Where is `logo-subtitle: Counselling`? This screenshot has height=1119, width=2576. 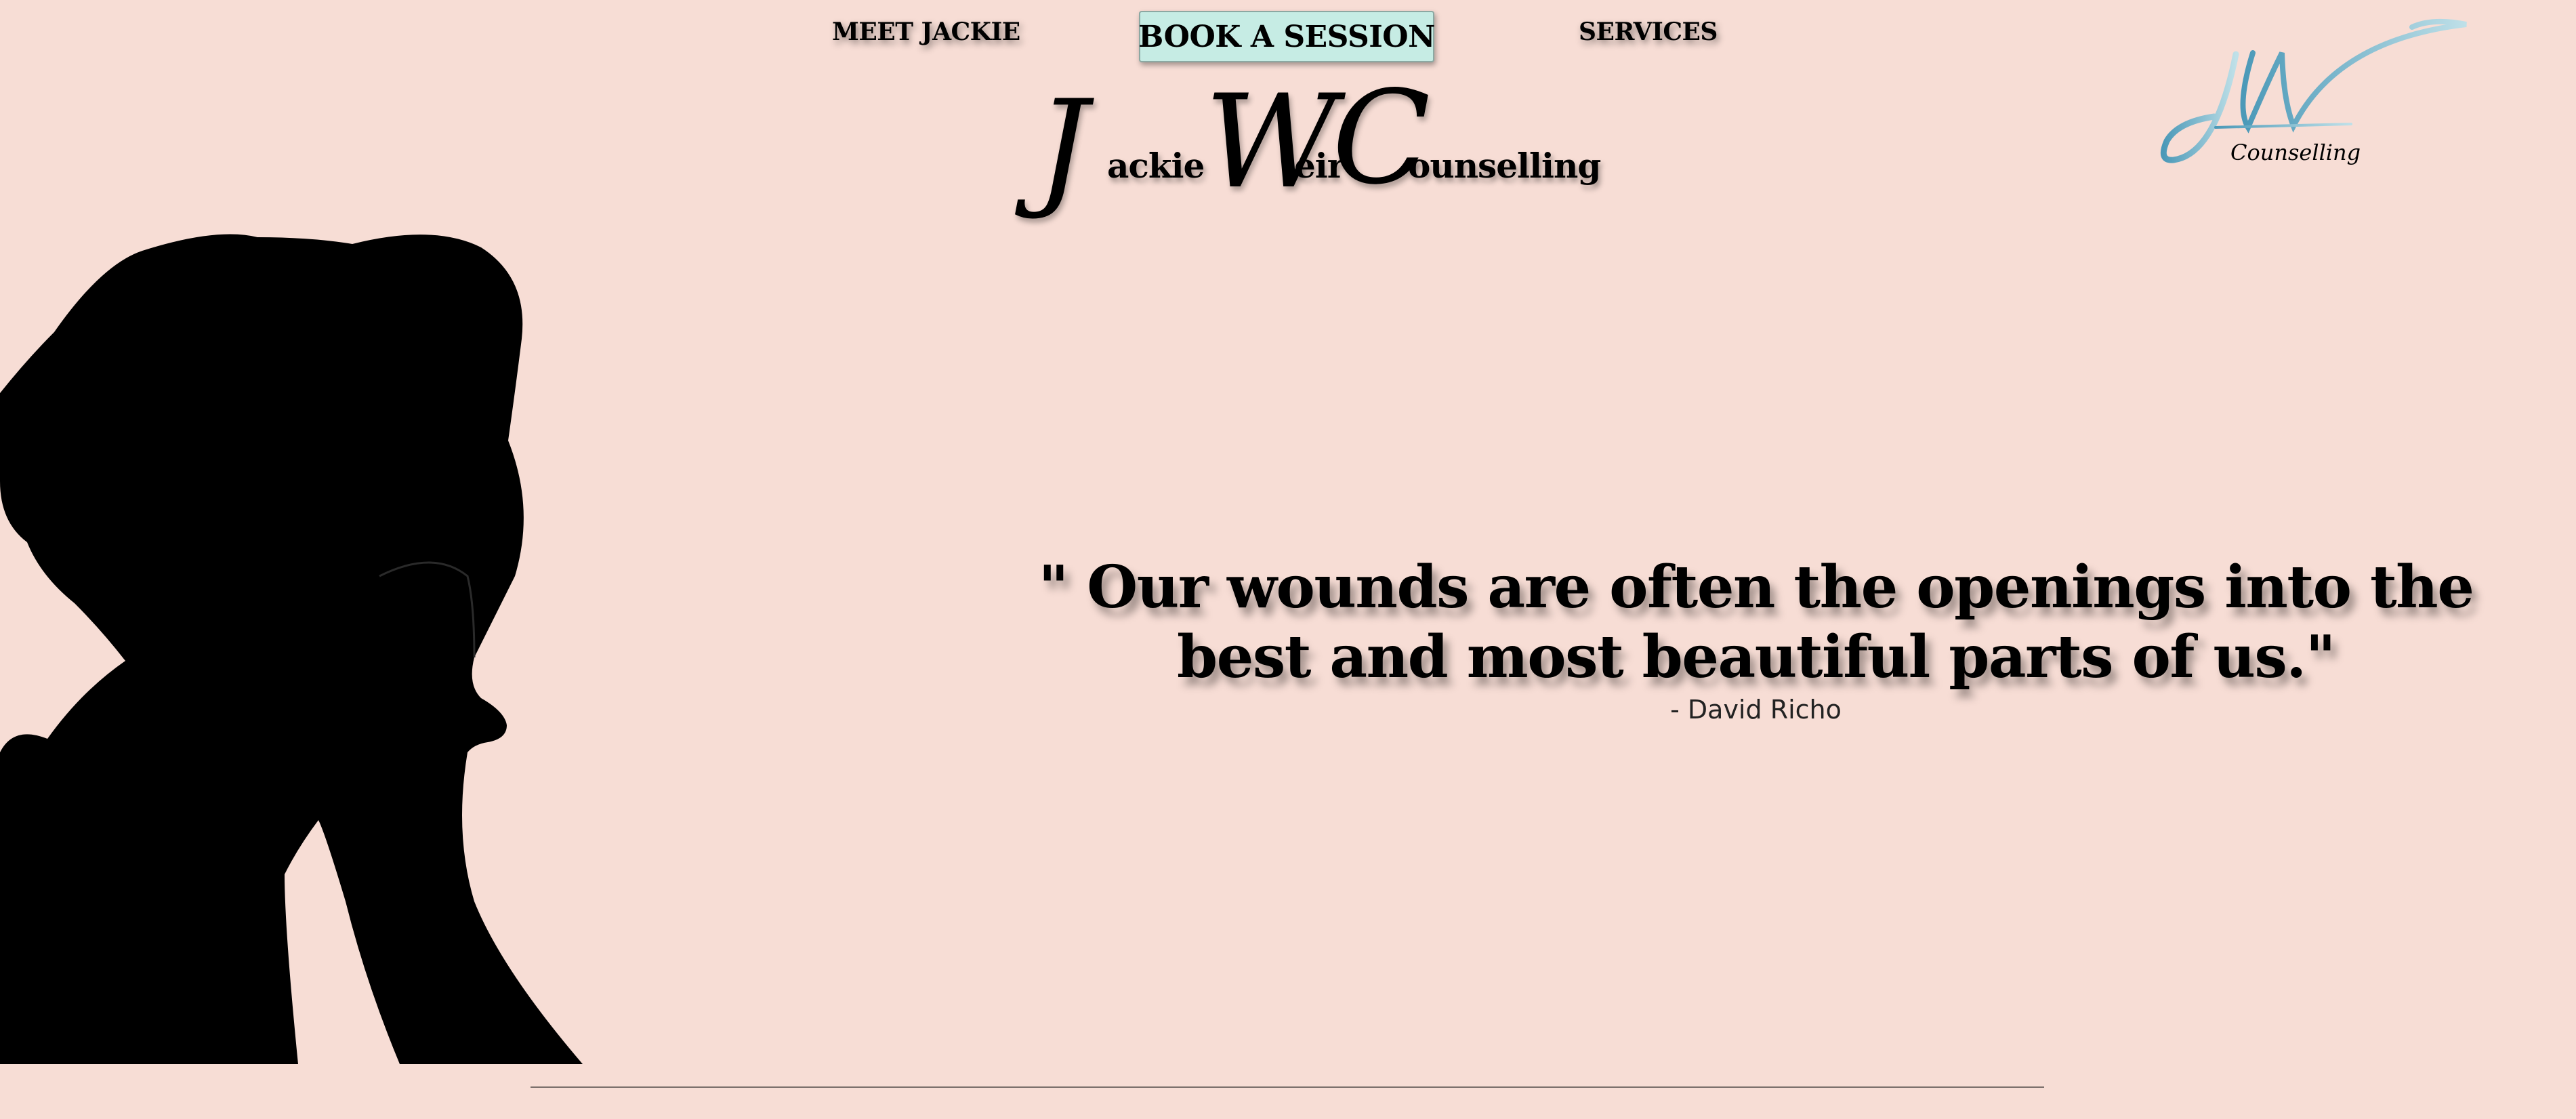 logo-subtitle: Counselling is located at coordinates (2295, 152).